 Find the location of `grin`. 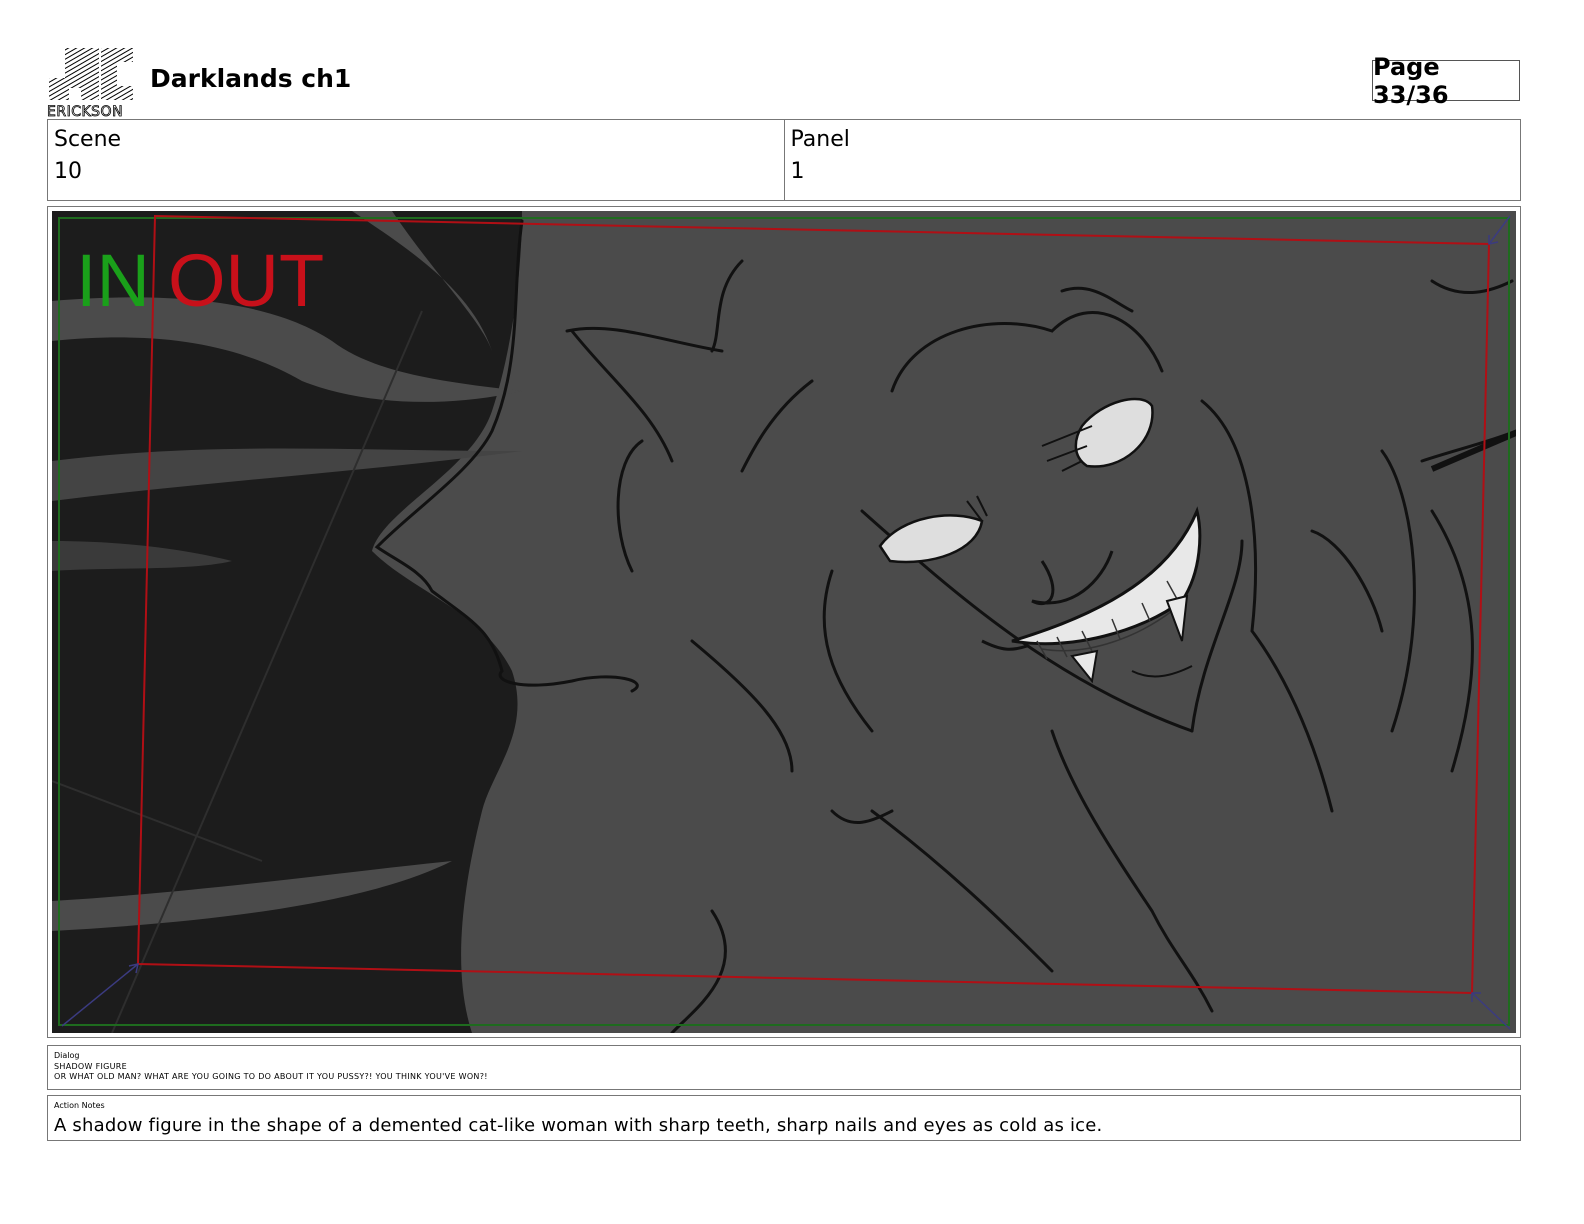

grin is located at coordinates (1106, 576).